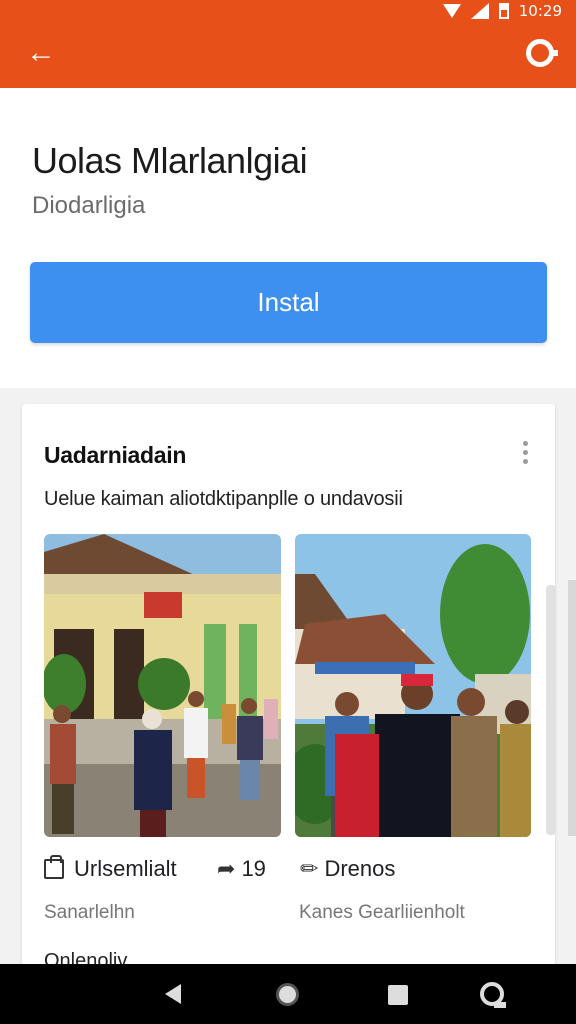 The image size is (576, 1024). What do you see at coordinates (398, 995) in the screenshot?
I see `nav-recents-icon` at bounding box center [398, 995].